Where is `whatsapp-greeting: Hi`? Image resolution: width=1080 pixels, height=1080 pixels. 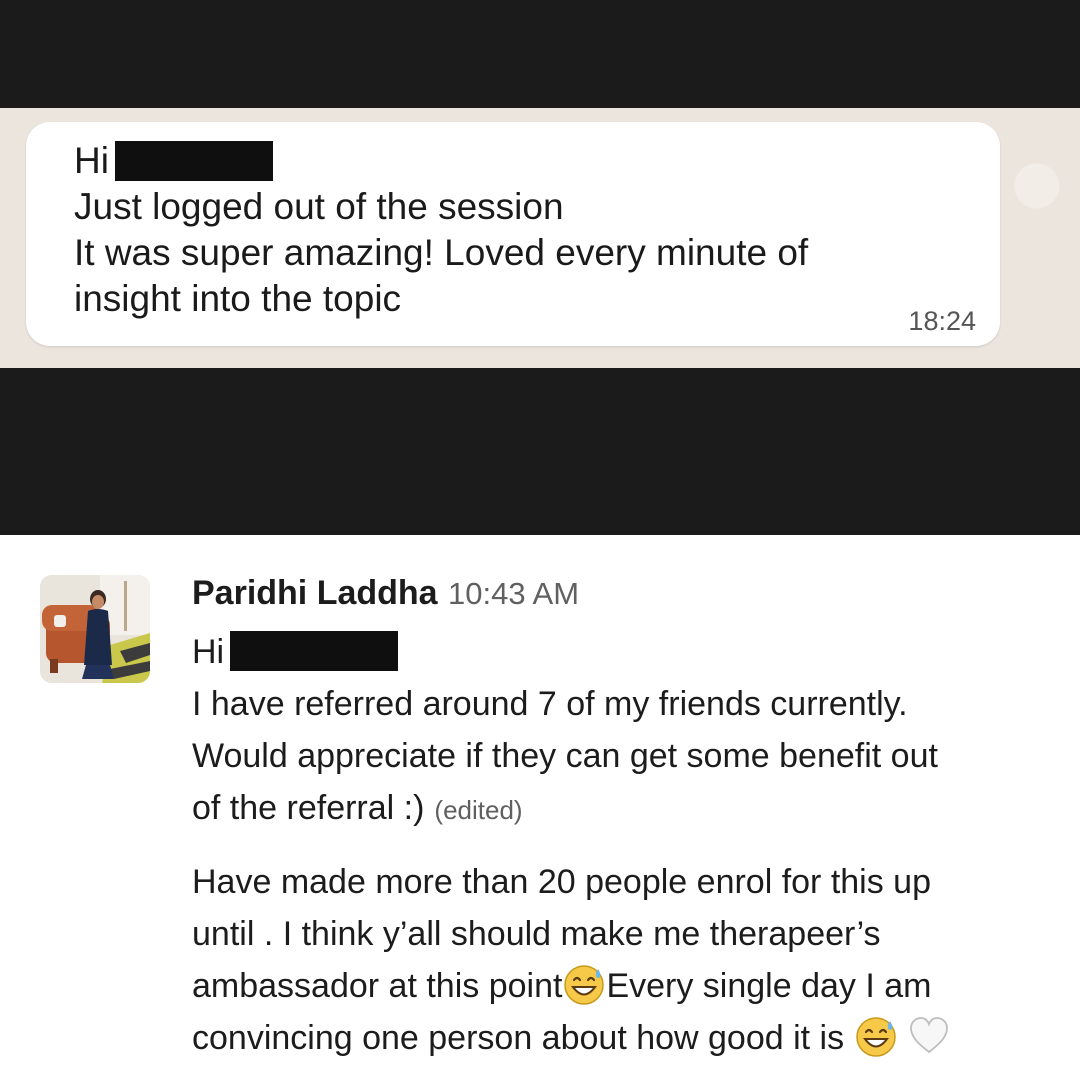 whatsapp-greeting: Hi is located at coordinates (91, 160).